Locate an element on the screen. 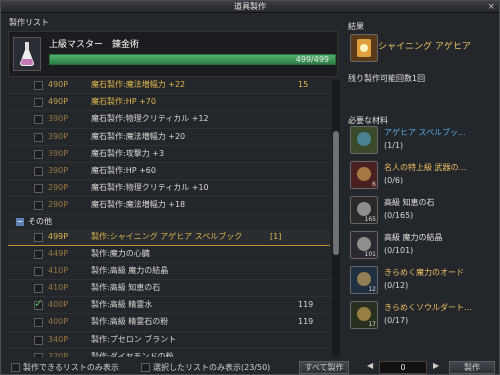  recipe-row: 490P 魔石製作:HP +70 is located at coordinates (169, 103).